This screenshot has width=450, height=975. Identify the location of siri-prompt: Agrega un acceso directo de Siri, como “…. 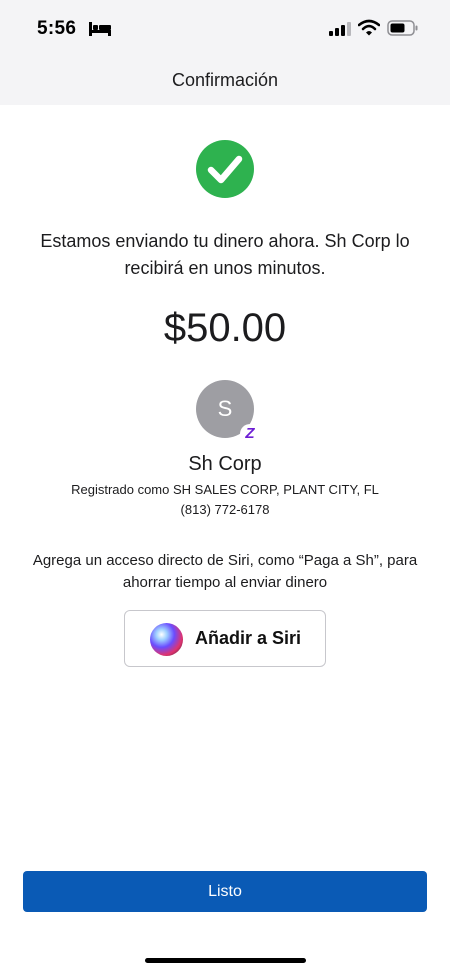
(225, 571).